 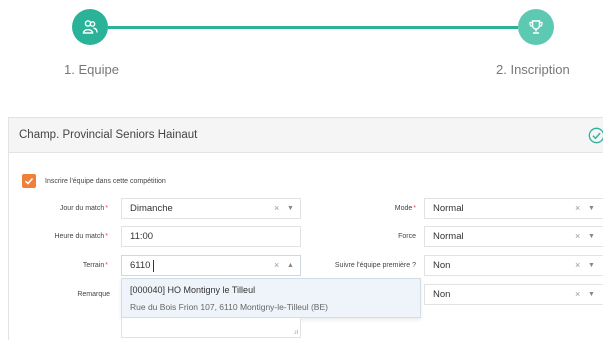 I want to click on force-value: Normal, so click(x=448, y=236).